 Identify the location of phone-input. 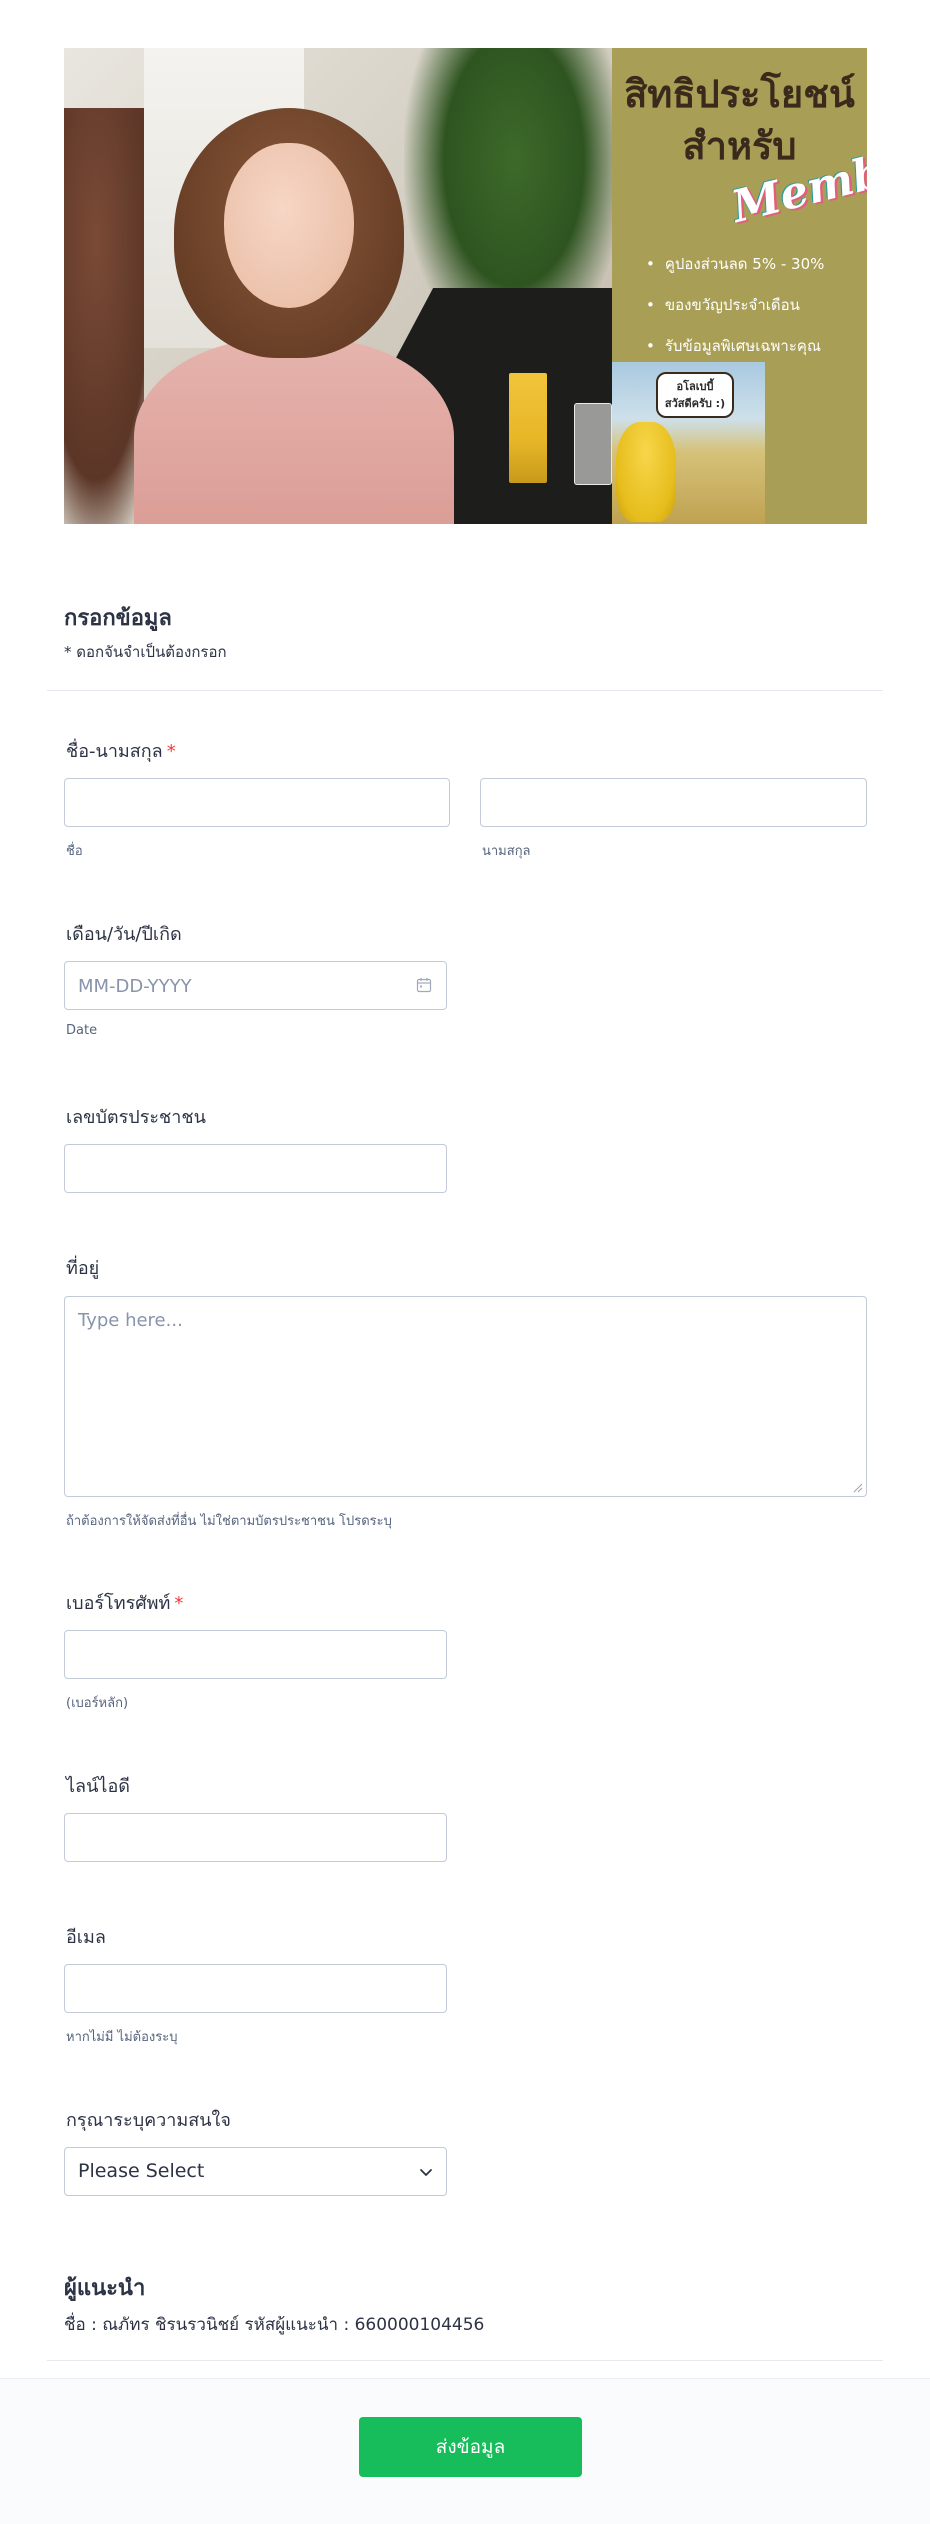
(255, 1654).